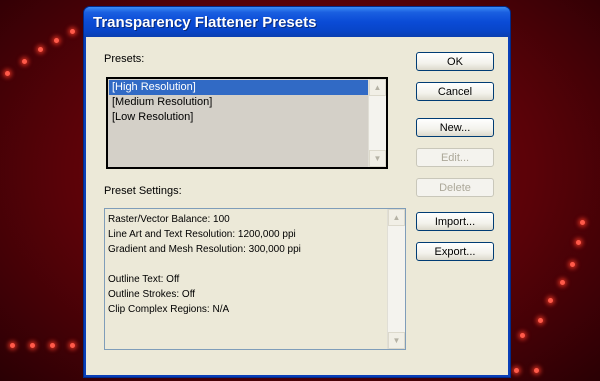 The width and height of the screenshot is (600, 381). Describe the element at coordinates (238, 102) in the screenshot. I see `preset-item-medium-resolution: [Medium Resolution]` at that location.